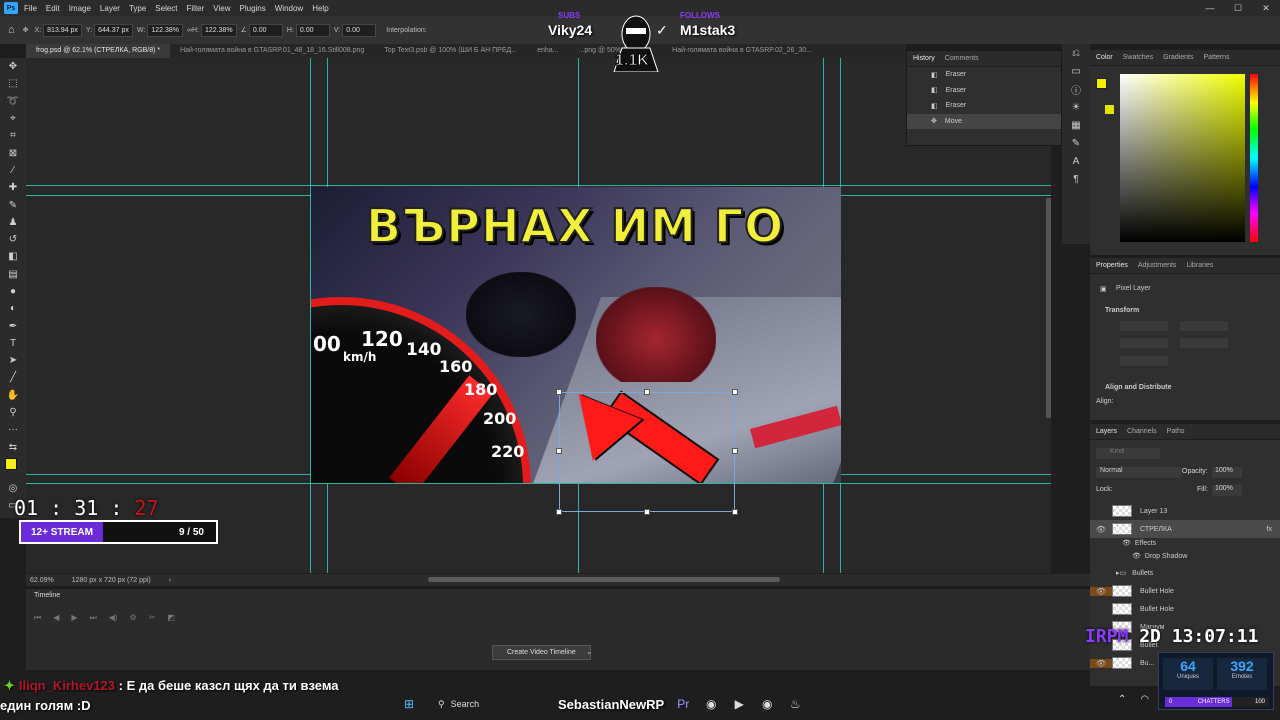 The width and height of the screenshot is (1280, 720). I want to click on tab-channels: Channels, so click(1142, 431).